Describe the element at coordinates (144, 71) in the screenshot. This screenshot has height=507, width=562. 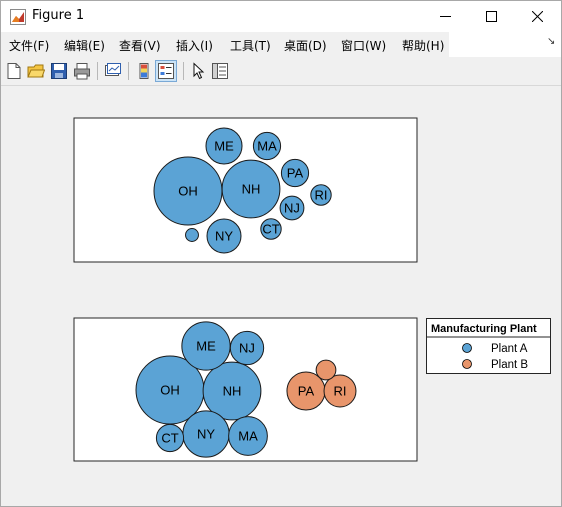
I see `insert-colorbar-icon` at that location.